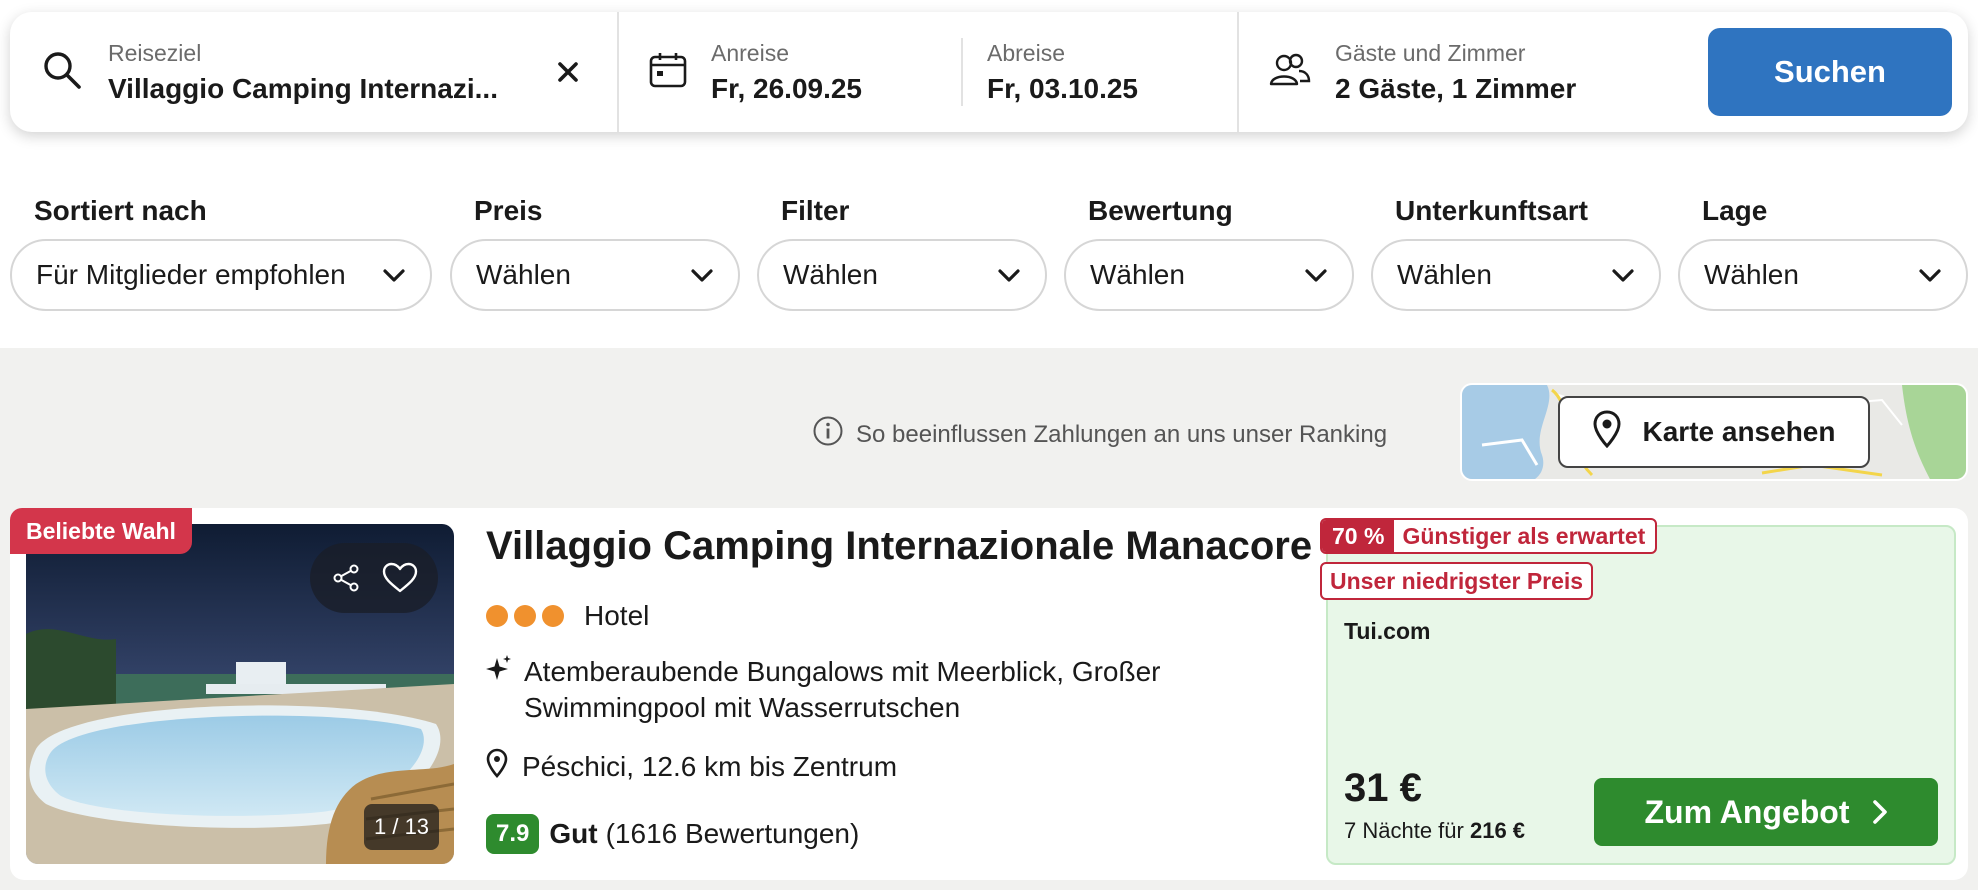 This screenshot has width=1978, height=890. What do you see at coordinates (513, 834) in the screenshot?
I see `rating-score: 7.9` at bounding box center [513, 834].